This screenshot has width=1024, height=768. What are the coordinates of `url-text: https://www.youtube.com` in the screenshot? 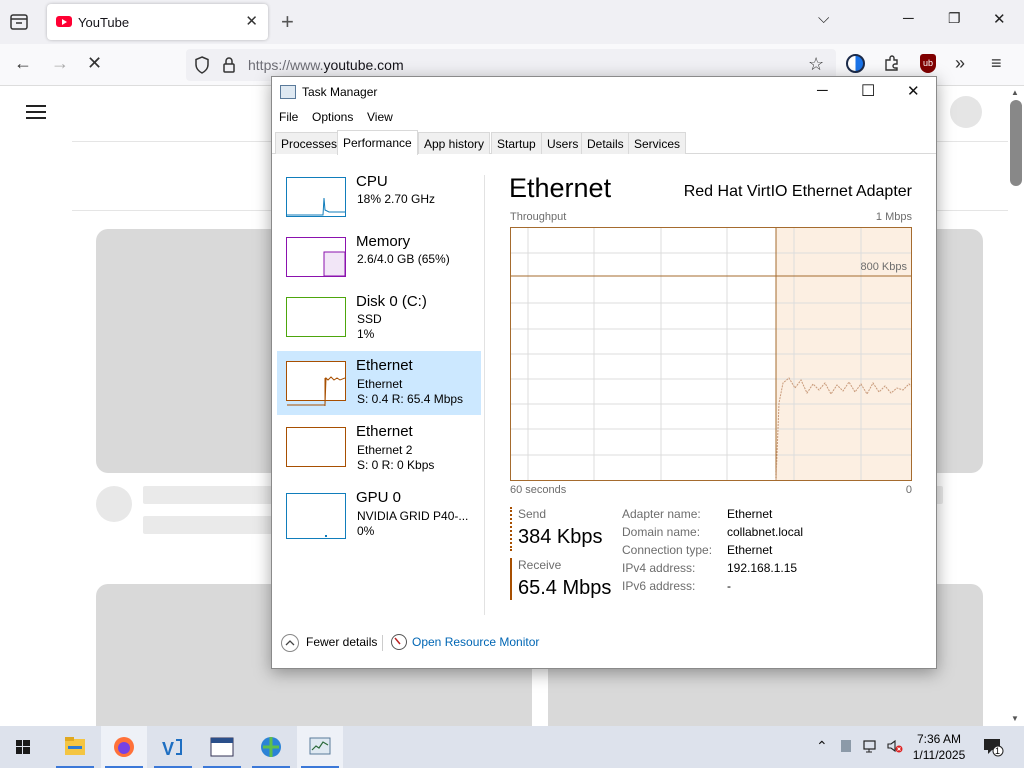 It's located at (326, 65).